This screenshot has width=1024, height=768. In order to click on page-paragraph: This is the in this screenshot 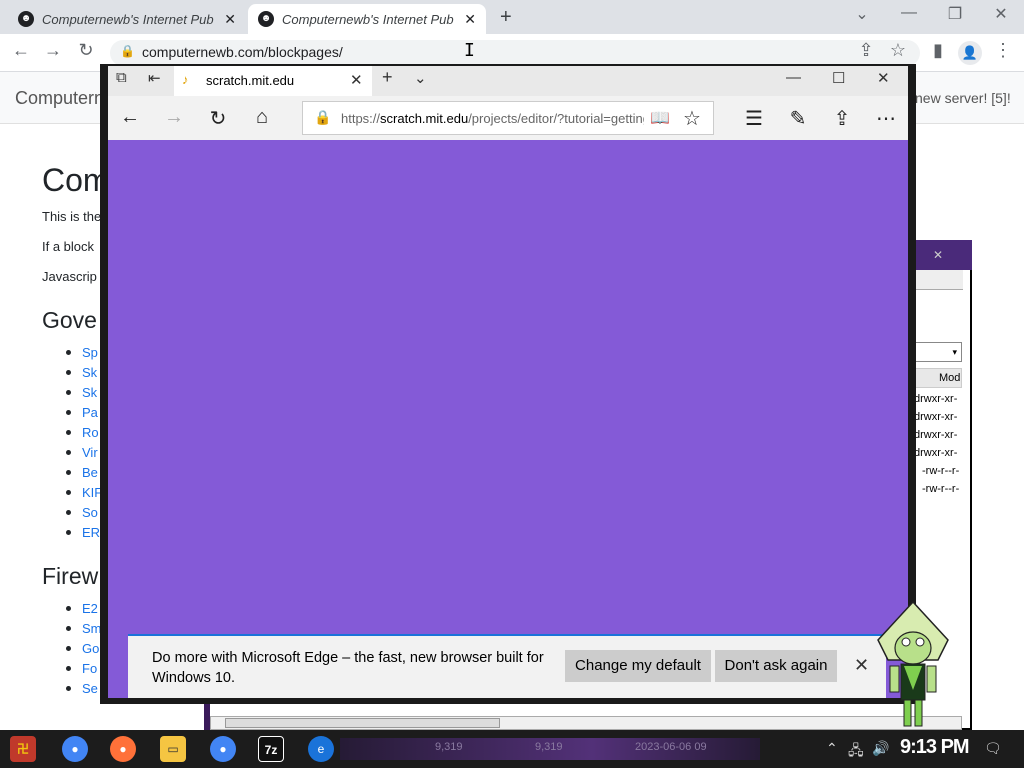, I will do `click(72, 216)`.